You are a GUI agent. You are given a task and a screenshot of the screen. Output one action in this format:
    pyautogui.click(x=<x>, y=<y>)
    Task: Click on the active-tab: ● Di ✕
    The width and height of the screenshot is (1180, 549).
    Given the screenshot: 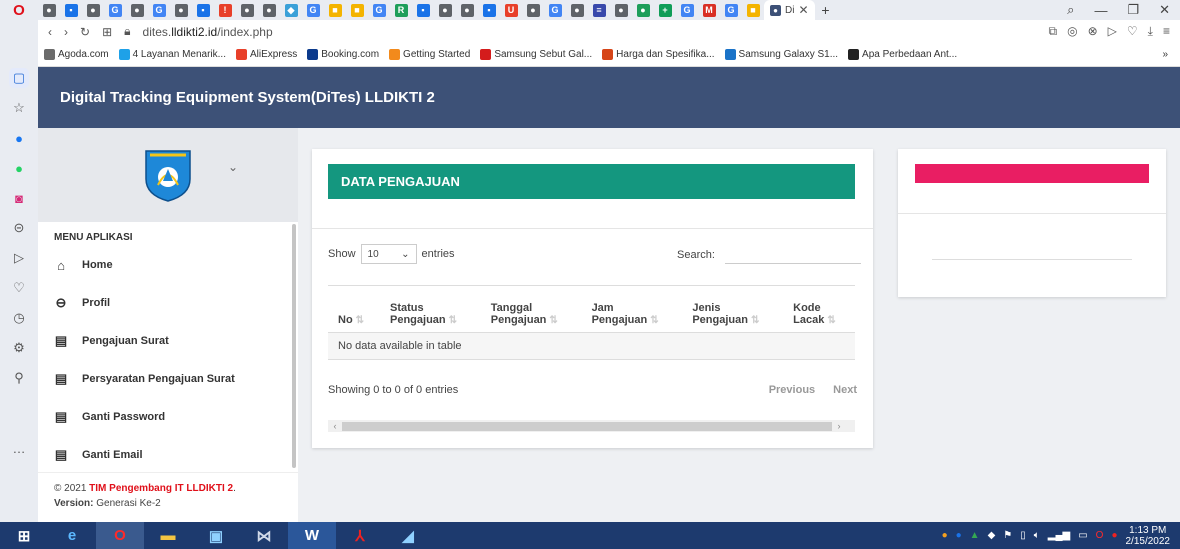 What is the action you would take?
    pyautogui.click(x=789, y=10)
    